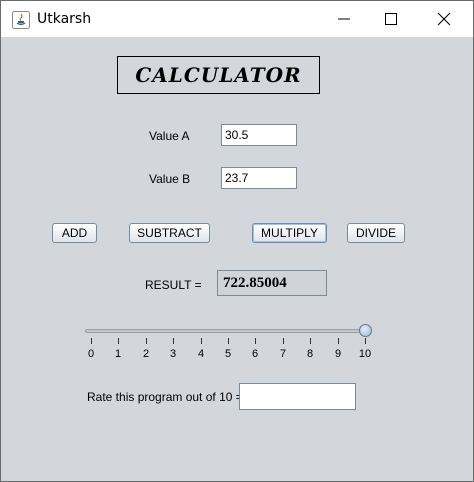 The width and height of the screenshot is (474, 482). What do you see at coordinates (259, 178) in the screenshot?
I see `value-b-input: 23.7` at bounding box center [259, 178].